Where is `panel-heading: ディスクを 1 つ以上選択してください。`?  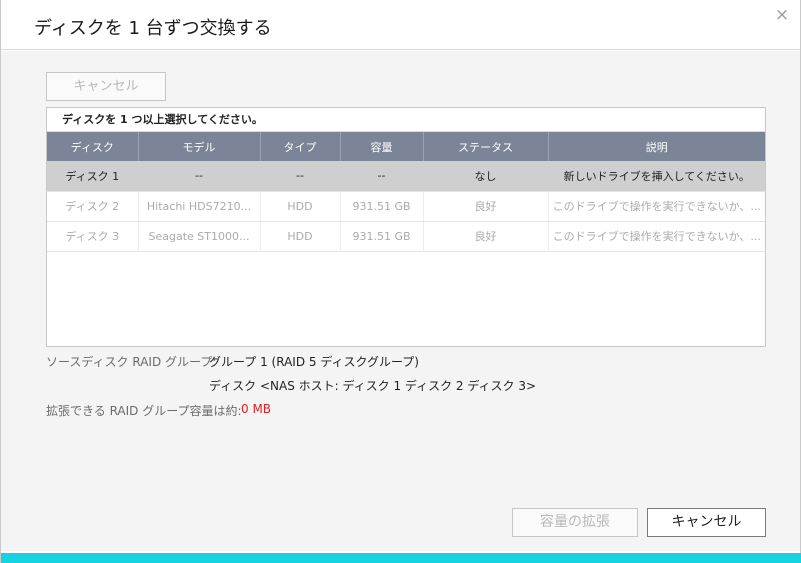 panel-heading: ディスクを 1 つ以上選択してください。 is located at coordinates (406, 120).